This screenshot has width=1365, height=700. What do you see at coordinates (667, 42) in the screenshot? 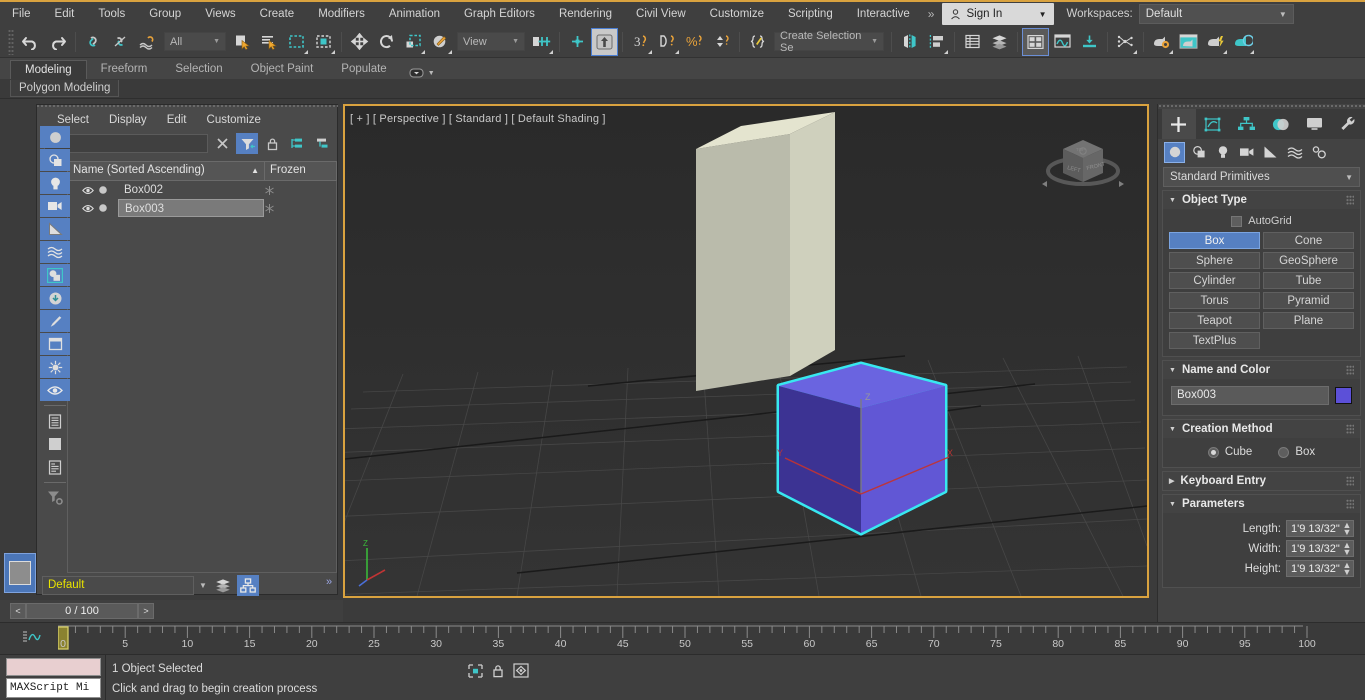
I see `angle-snap-icon` at bounding box center [667, 42].